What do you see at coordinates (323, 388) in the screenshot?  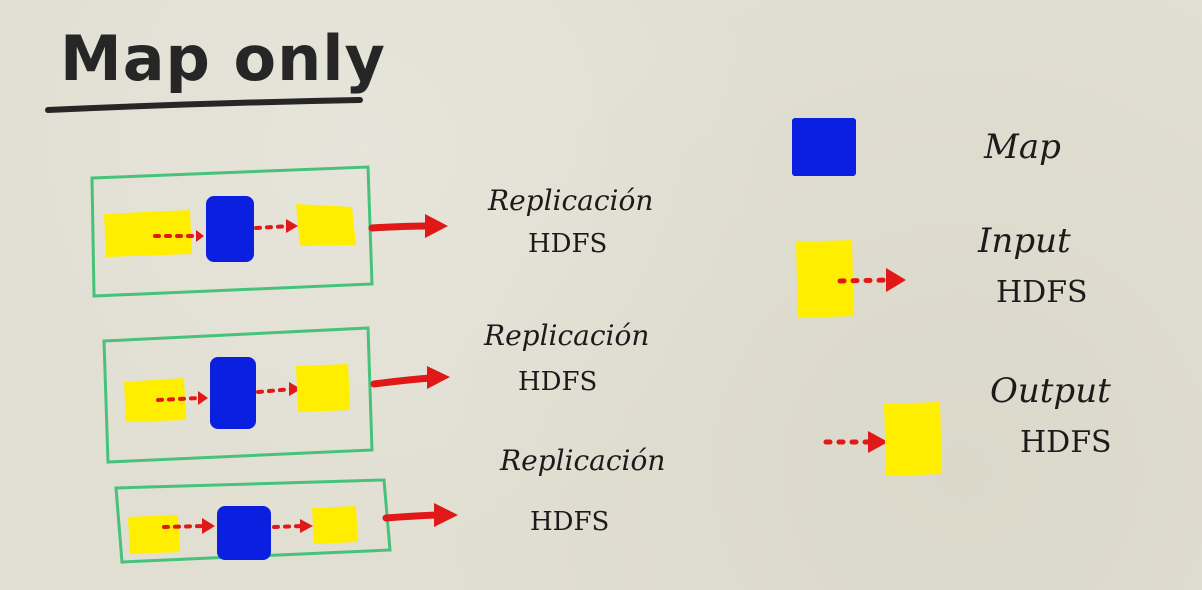 I see `row-2-output-block` at bounding box center [323, 388].